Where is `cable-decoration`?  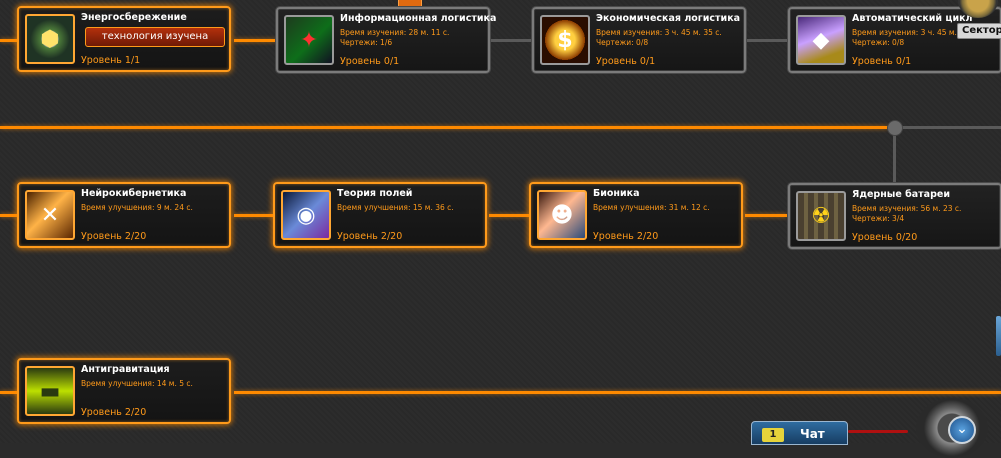
cable-decoration is located at coordinates (878, 431).